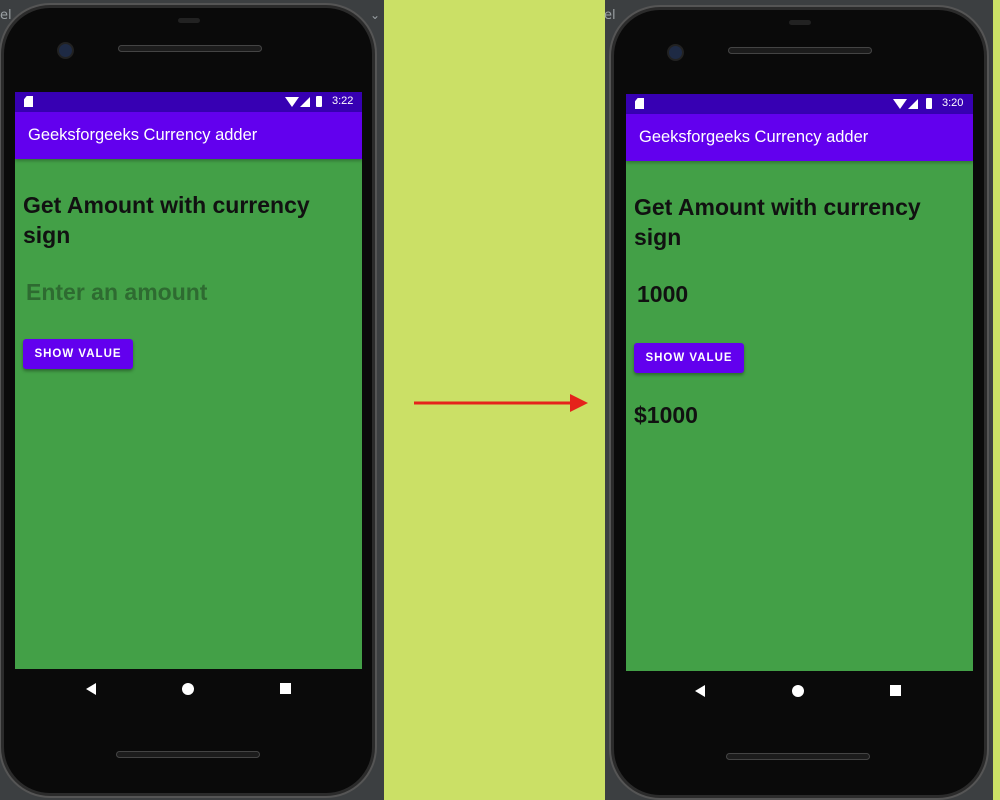  What do you see at coordinates (799, 104) in the screenshot?
I see `status-bar: 3:20` at bounding box center [799, 104].